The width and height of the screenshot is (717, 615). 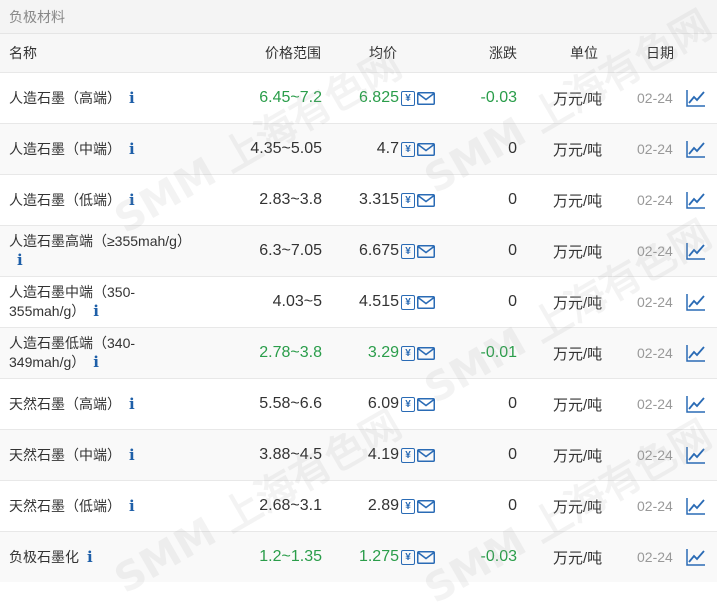 What do you see at coordinates (378, 556) in the screenshot?
I see `average-price: 1.275` at bounding box center [378, 556].